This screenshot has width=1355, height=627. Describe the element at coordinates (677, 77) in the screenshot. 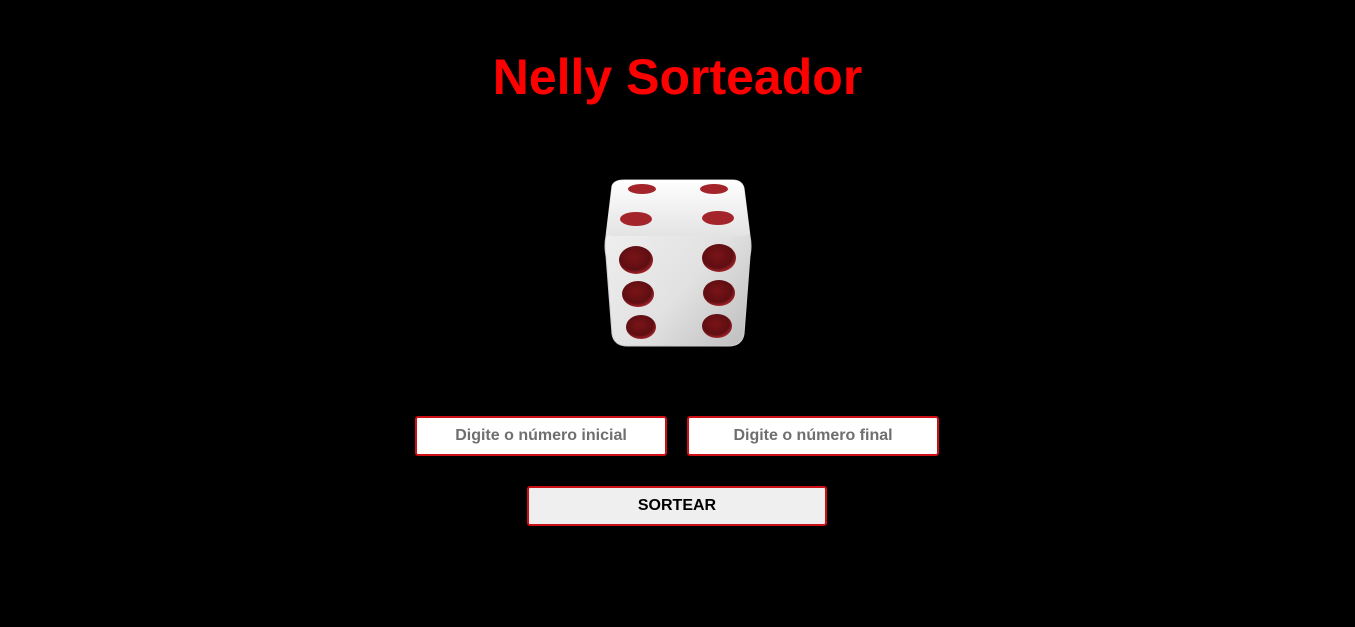

I see `page-title: Nelly Sorteador` at that location.